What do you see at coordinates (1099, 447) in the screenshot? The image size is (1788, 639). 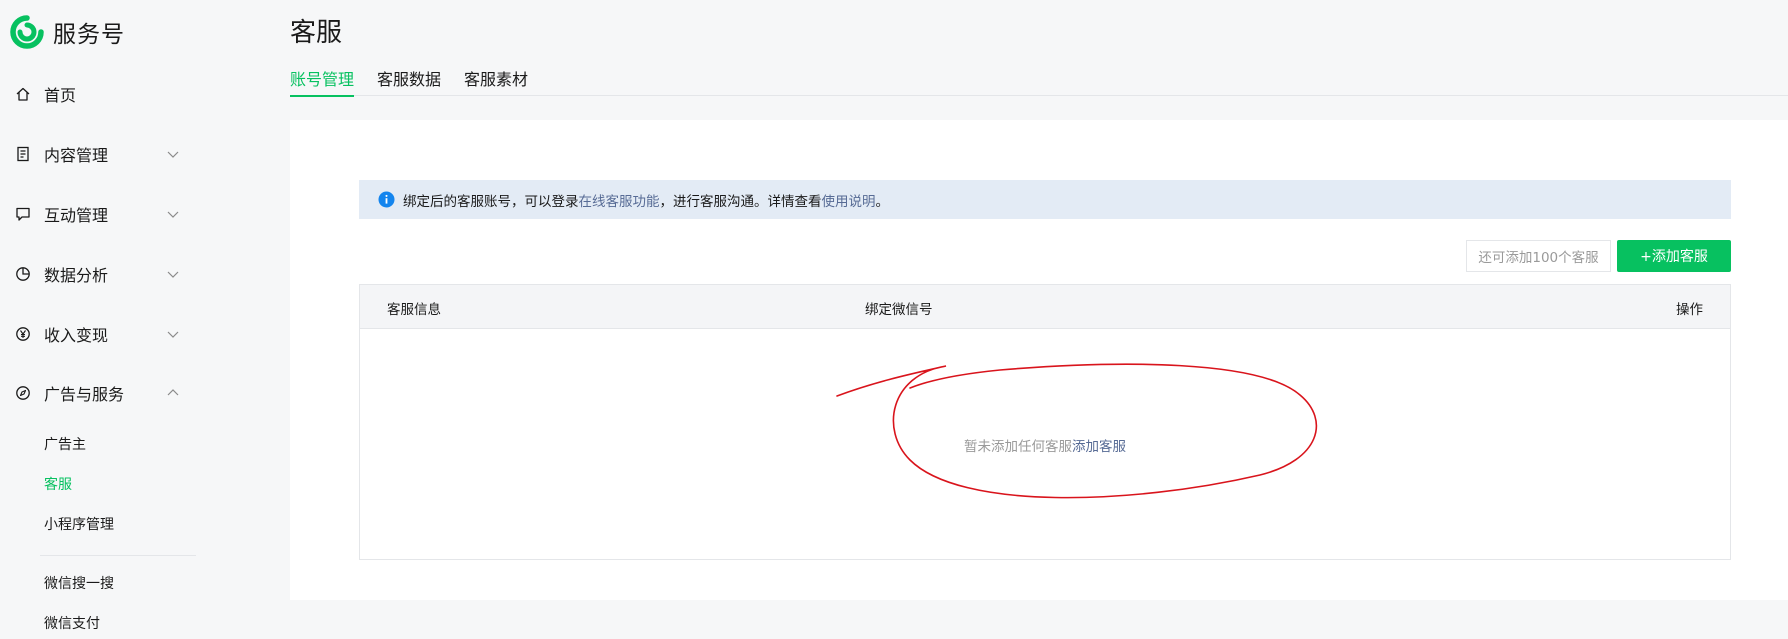 I see `empty-state-add-link: 添加客服` at bounding box center [1099, 447].